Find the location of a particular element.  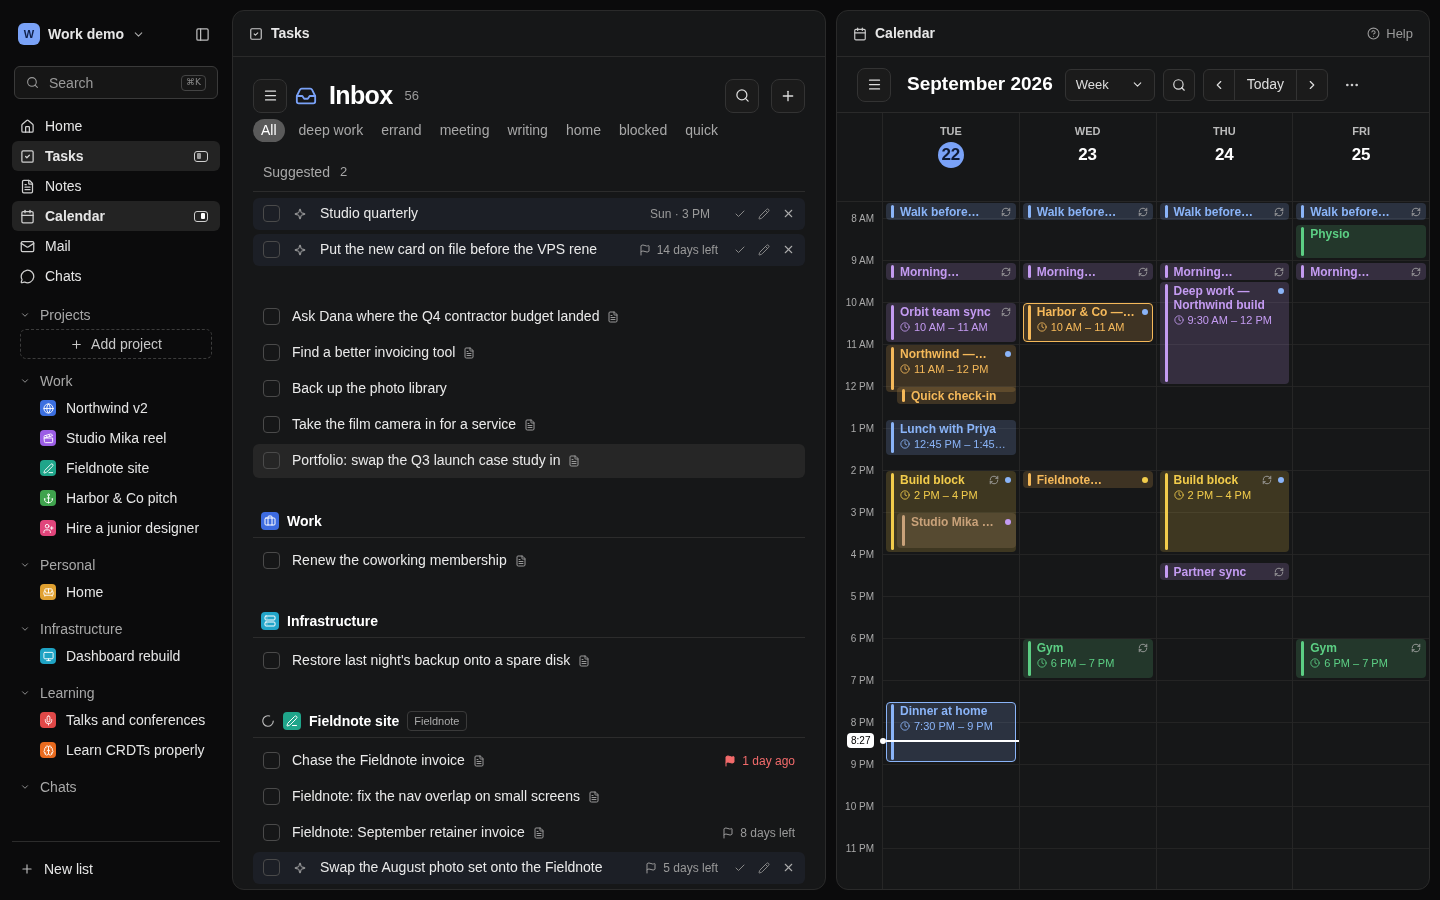

filter-chip: meeting is located at coordinates (464, 130).